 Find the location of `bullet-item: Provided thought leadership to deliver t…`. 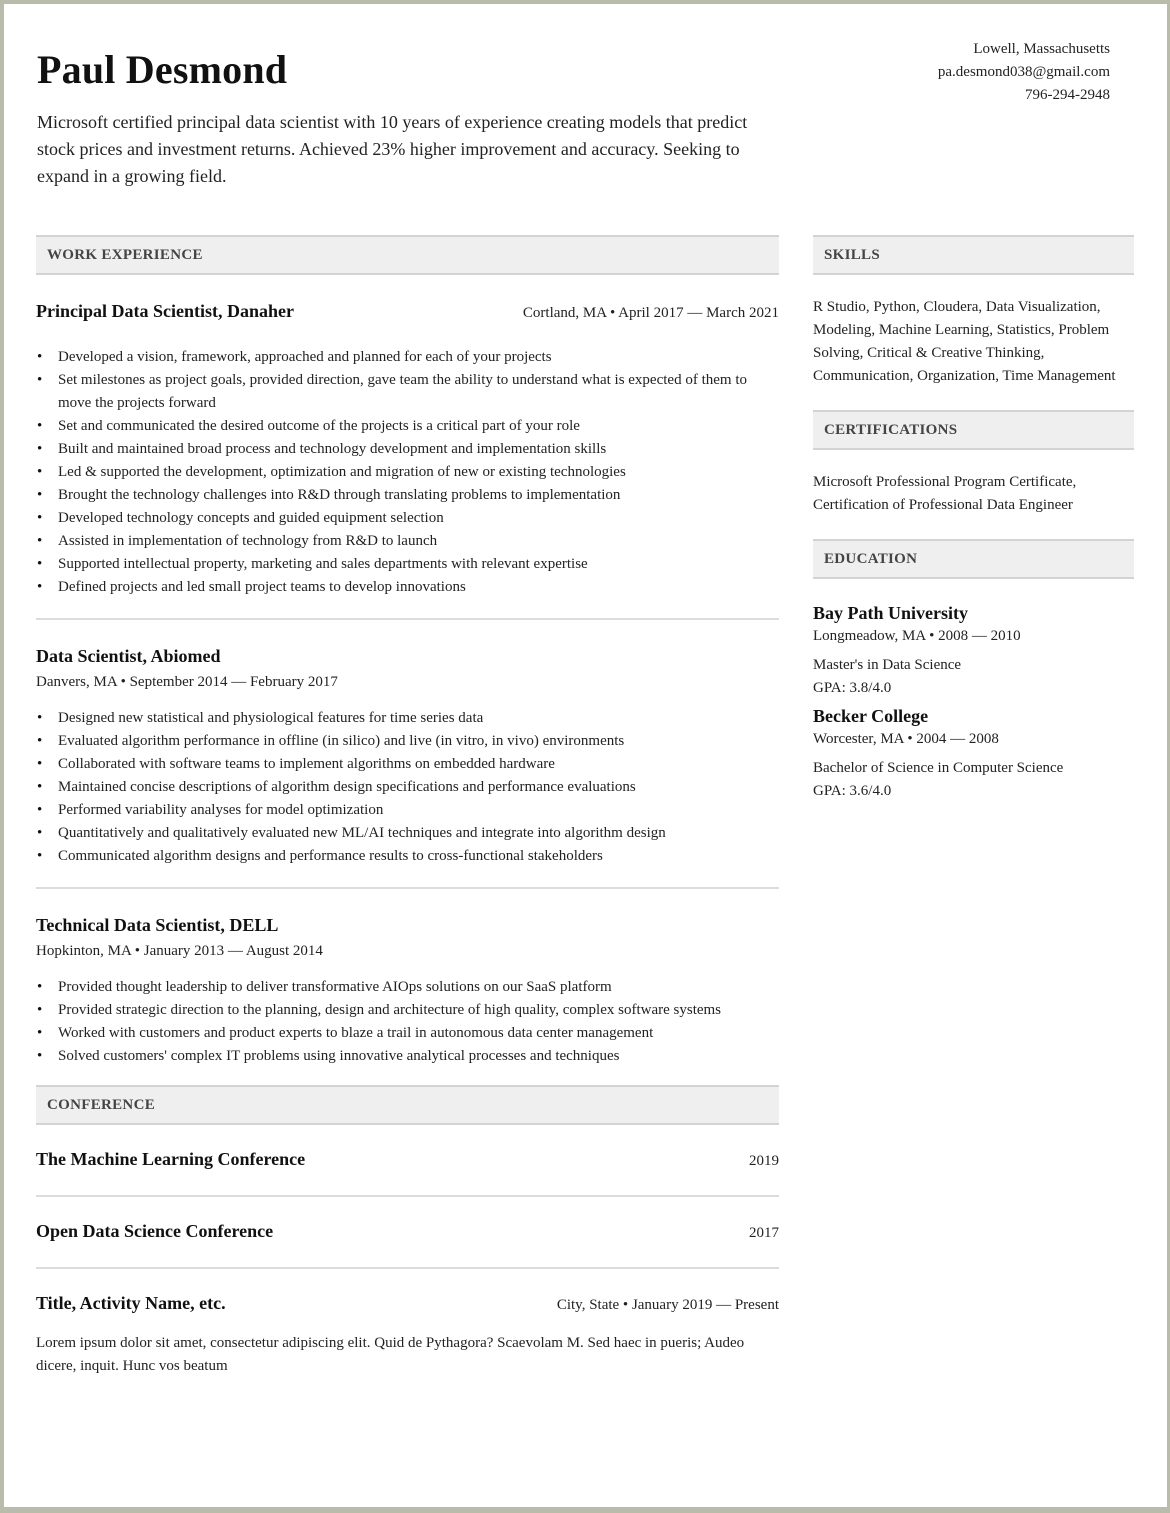

bullet-item: Provided thought leadership to deliver t… is located at coordinates (407, 987).